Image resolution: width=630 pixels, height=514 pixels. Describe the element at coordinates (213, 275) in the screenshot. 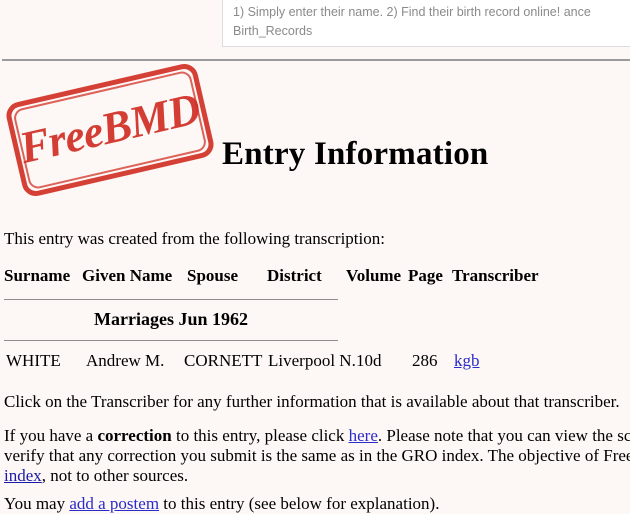

I see `column-header-spouse: Spouse` at that location.